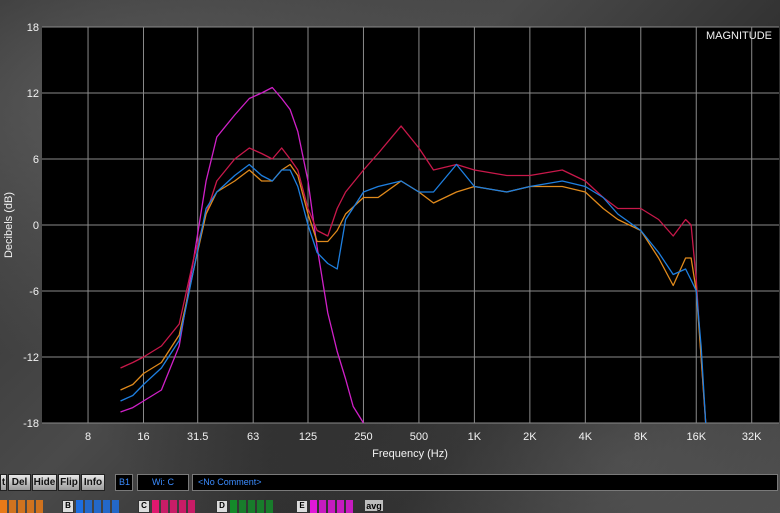 This screenshot has width=780, height=513. I want to click on x-tick-label: 63, so click(253, 437).